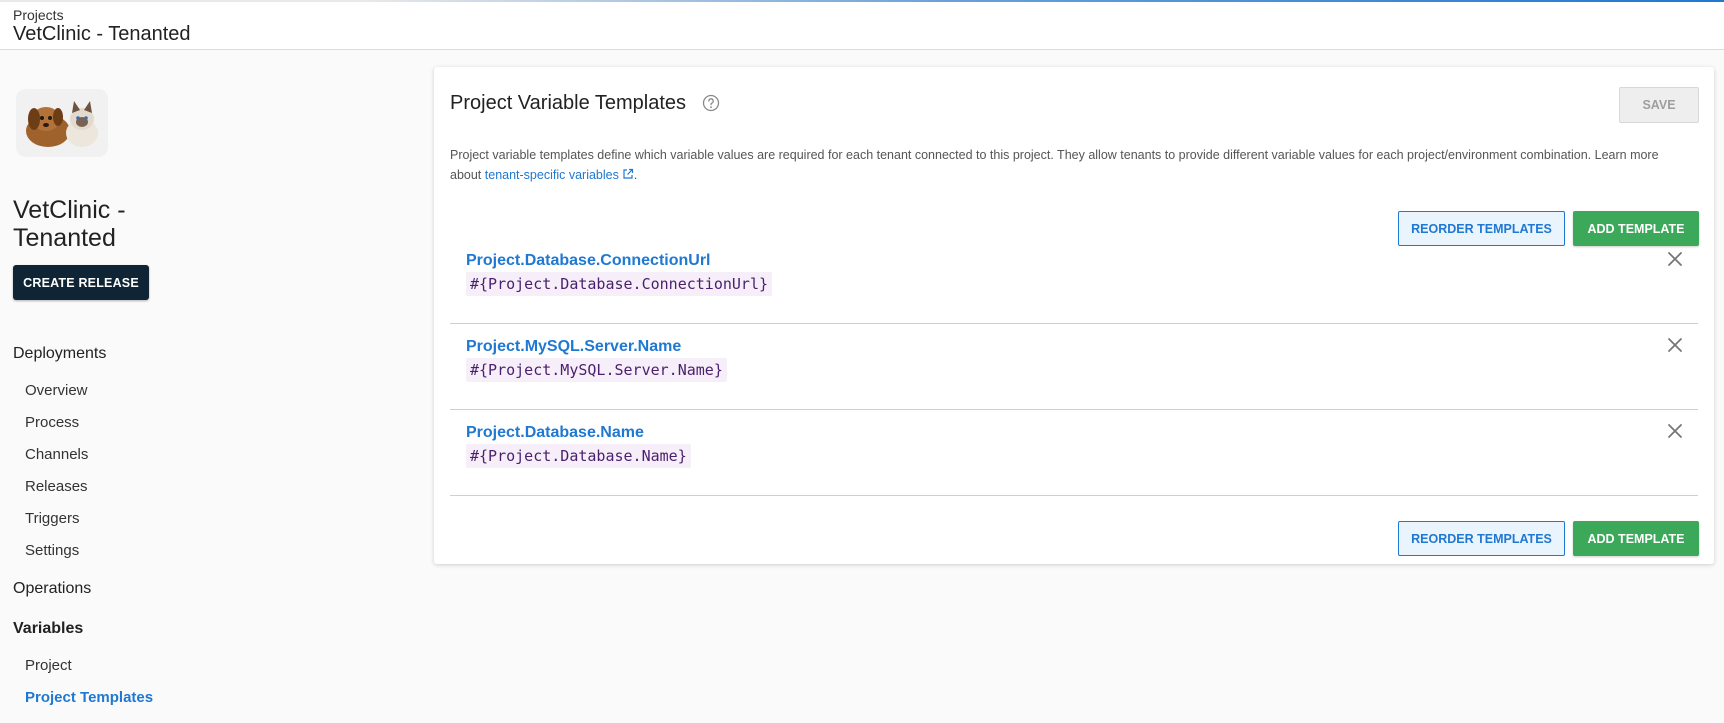  What do you see at coordinates (1636, 538) in the screenshot?
I see `add-template-button-bottom: ADD TEMPLATE` at bounding box center [1636, 538].